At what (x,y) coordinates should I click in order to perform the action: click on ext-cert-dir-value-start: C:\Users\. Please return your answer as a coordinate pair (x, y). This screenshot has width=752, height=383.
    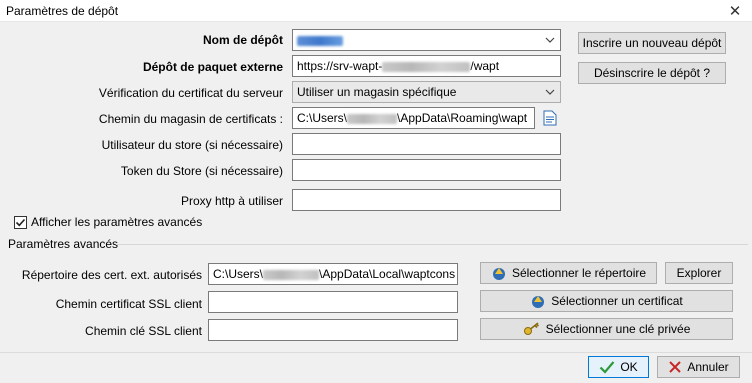
    Looking at the image, I should click on (238, 274).